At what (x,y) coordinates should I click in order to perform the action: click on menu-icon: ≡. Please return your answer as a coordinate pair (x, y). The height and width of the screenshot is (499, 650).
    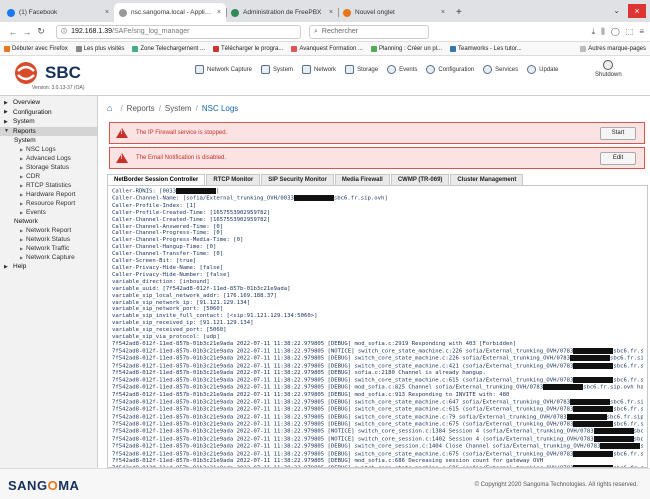
    Looking at the image, I should click on (641, 31).